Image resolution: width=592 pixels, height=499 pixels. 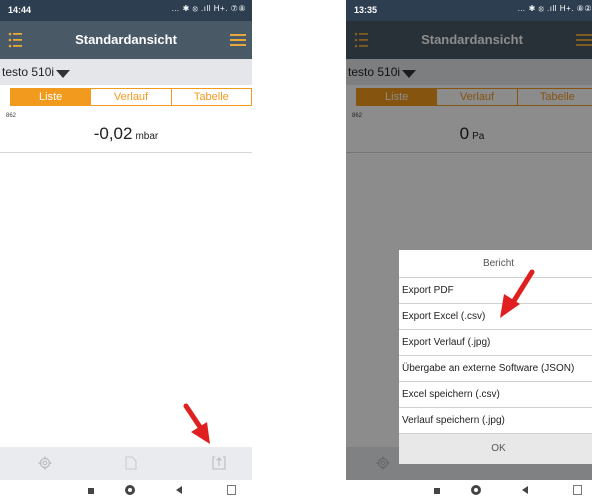 I want to click on settings-gear-icon, so click(x=45, y=463).